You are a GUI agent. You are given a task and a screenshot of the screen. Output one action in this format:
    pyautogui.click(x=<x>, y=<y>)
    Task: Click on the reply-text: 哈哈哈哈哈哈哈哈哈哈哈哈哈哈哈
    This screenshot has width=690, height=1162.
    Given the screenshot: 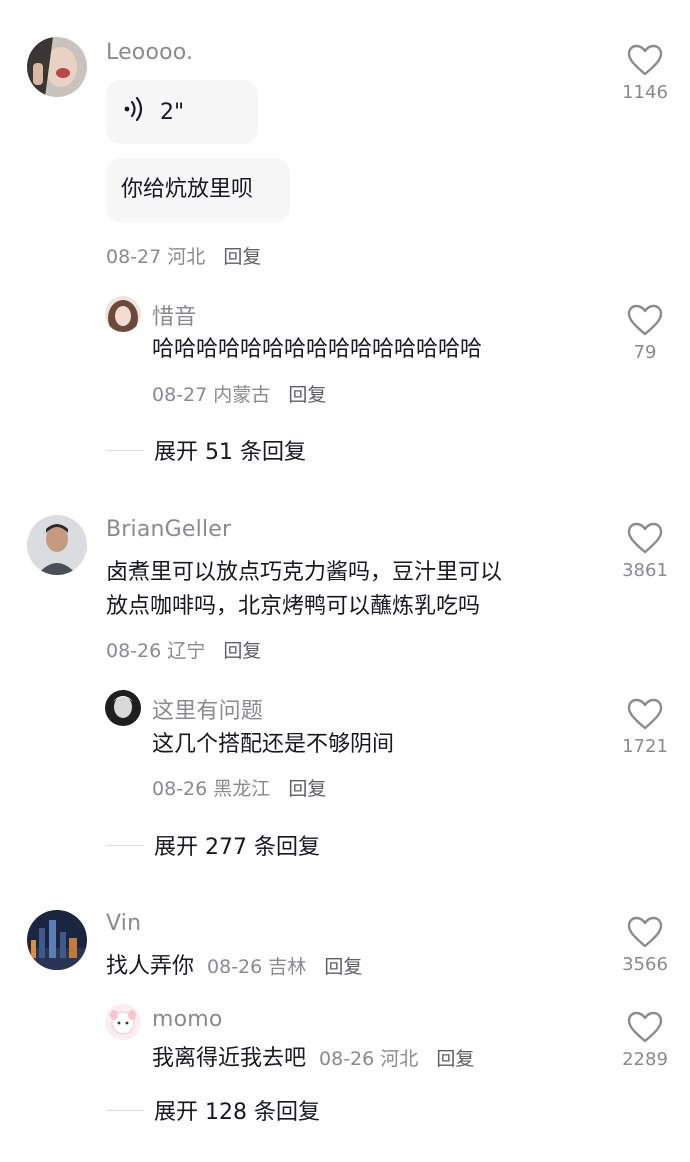 What is the action you would take?
    pyautogui.click(x=317, y=349)
    